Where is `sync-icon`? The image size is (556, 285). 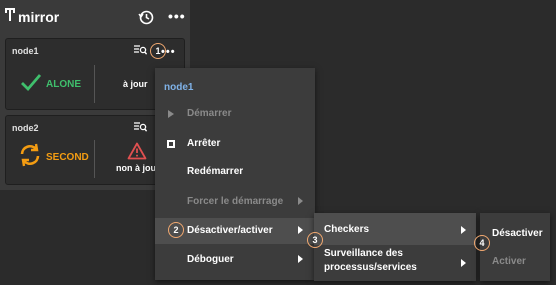
sync-icon is located at coordinates (30, 155).